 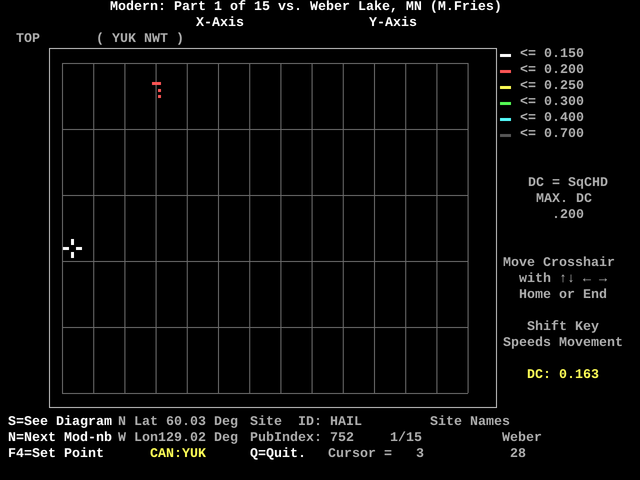 I want to click on data-point-marker, so click(x=156, y=90).